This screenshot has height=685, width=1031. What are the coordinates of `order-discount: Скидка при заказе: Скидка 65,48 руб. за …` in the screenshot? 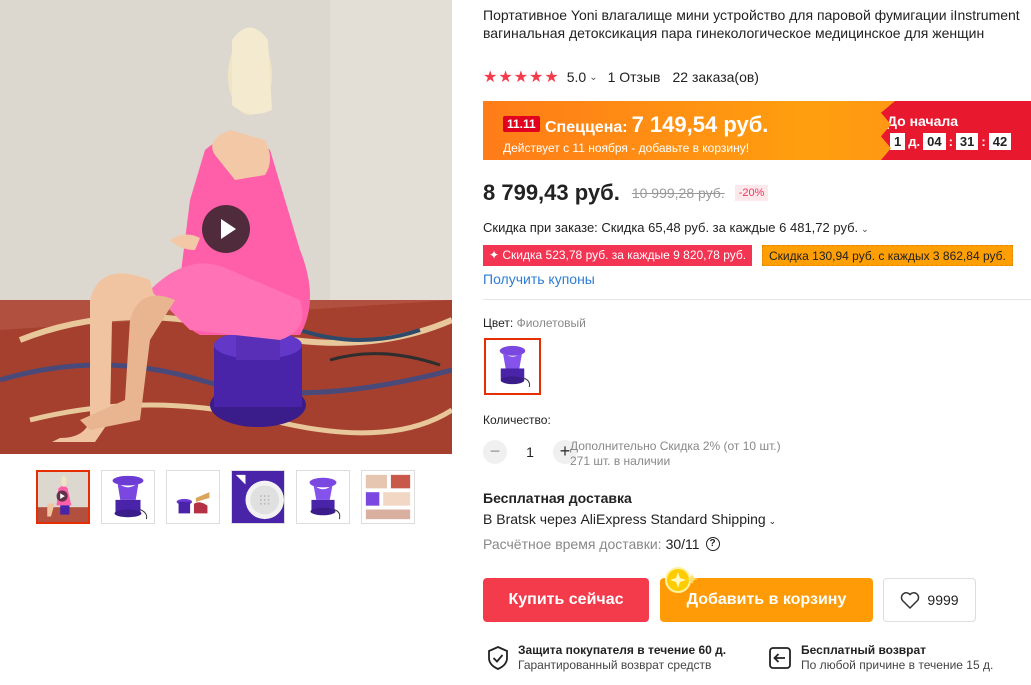 It's located at (676, 227).